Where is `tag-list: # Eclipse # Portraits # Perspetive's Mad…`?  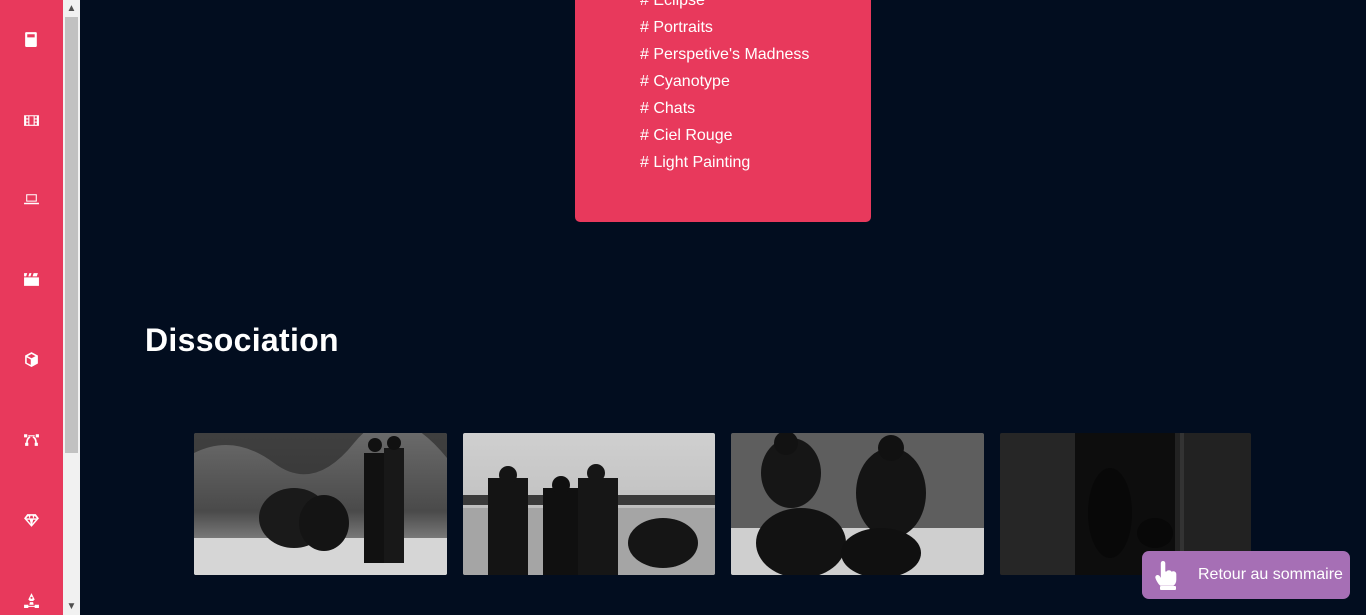 tag-list: # Eclipse # Portraits # Perspetive's Mad… is located at coordinates (724, 88).